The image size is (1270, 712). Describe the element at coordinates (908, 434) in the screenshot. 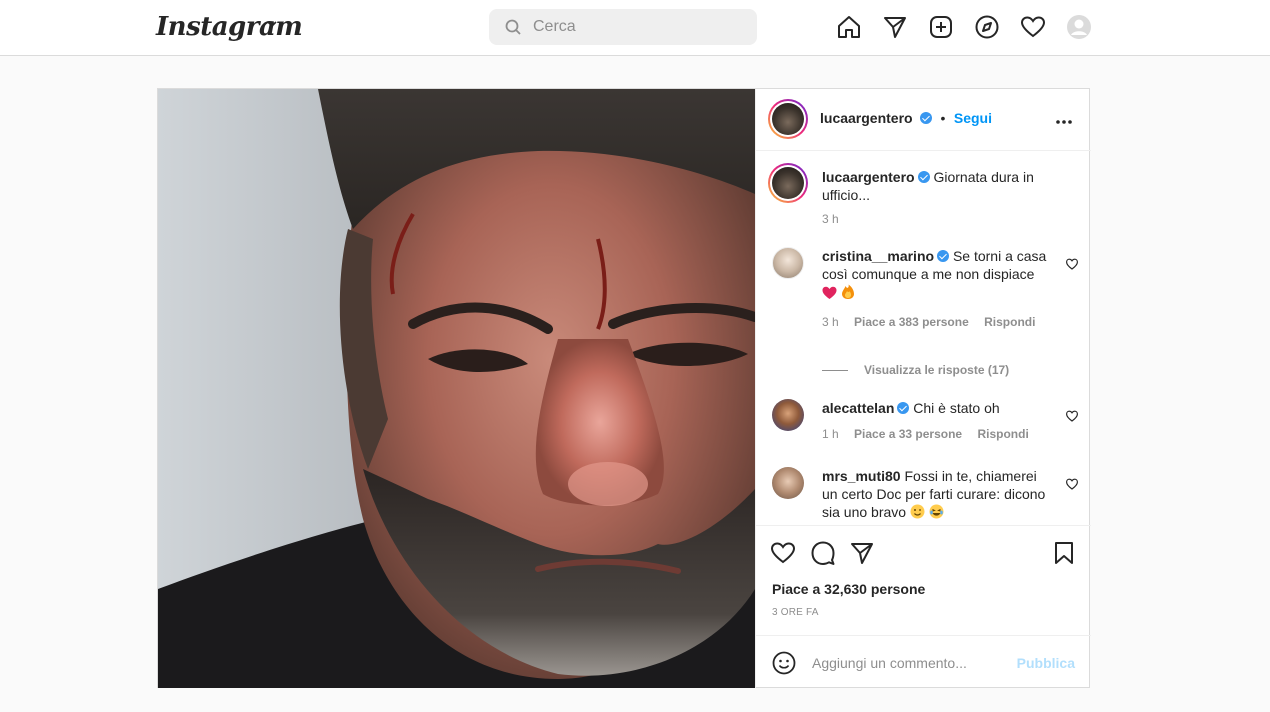

I see `comment-likes: Piace a 33 persone` at that location.